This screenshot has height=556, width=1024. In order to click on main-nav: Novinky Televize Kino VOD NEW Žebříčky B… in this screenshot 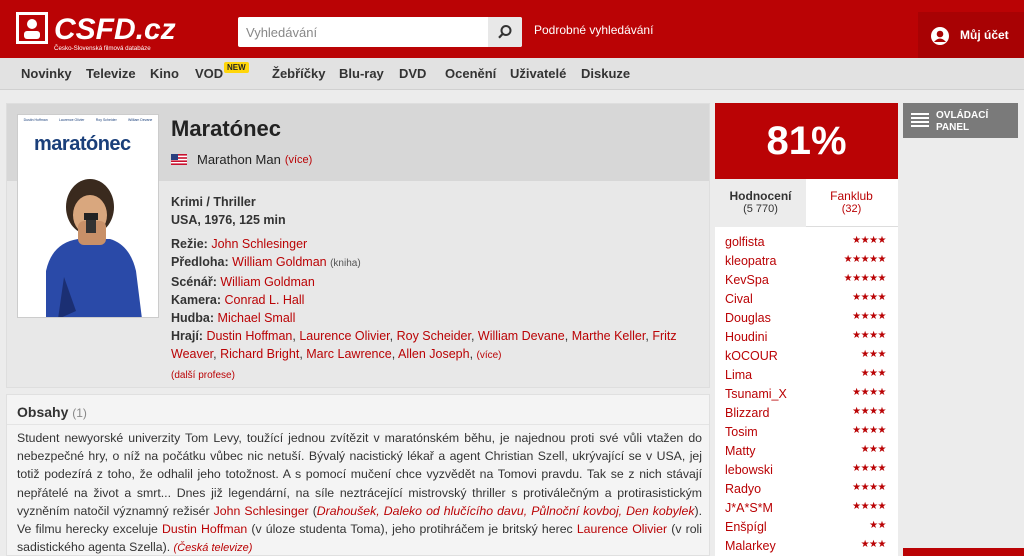, I will do `click(512, 74)`.